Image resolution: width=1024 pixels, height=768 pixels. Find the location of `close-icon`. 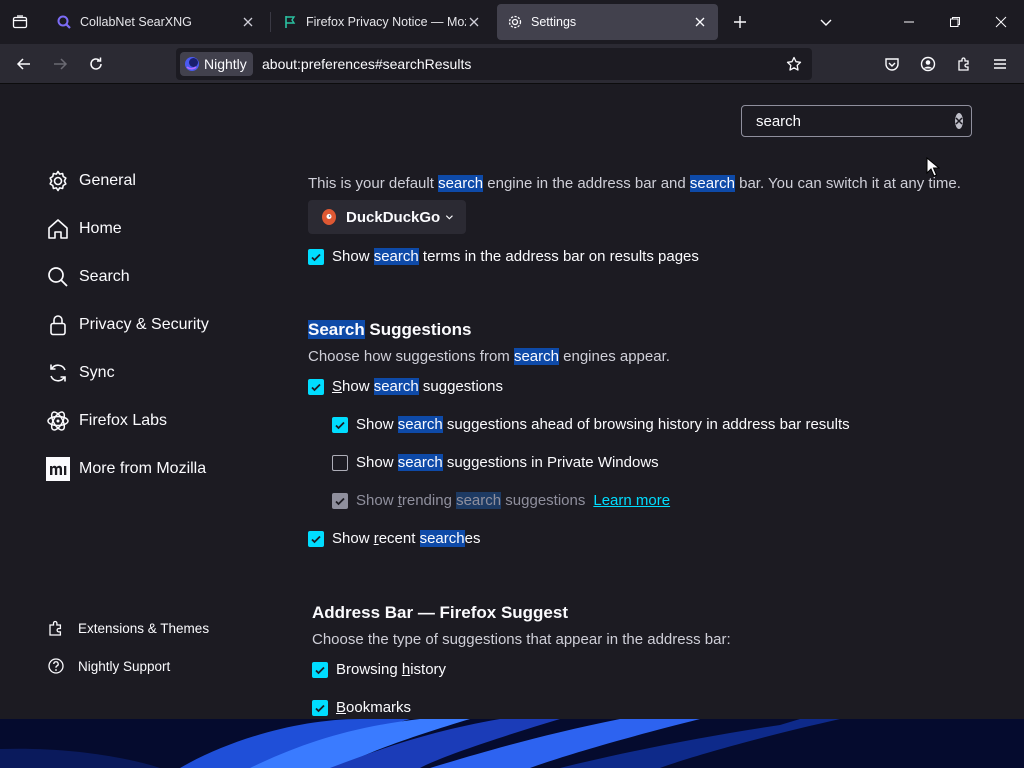

close-icon is located at coordinates (1001, 22).